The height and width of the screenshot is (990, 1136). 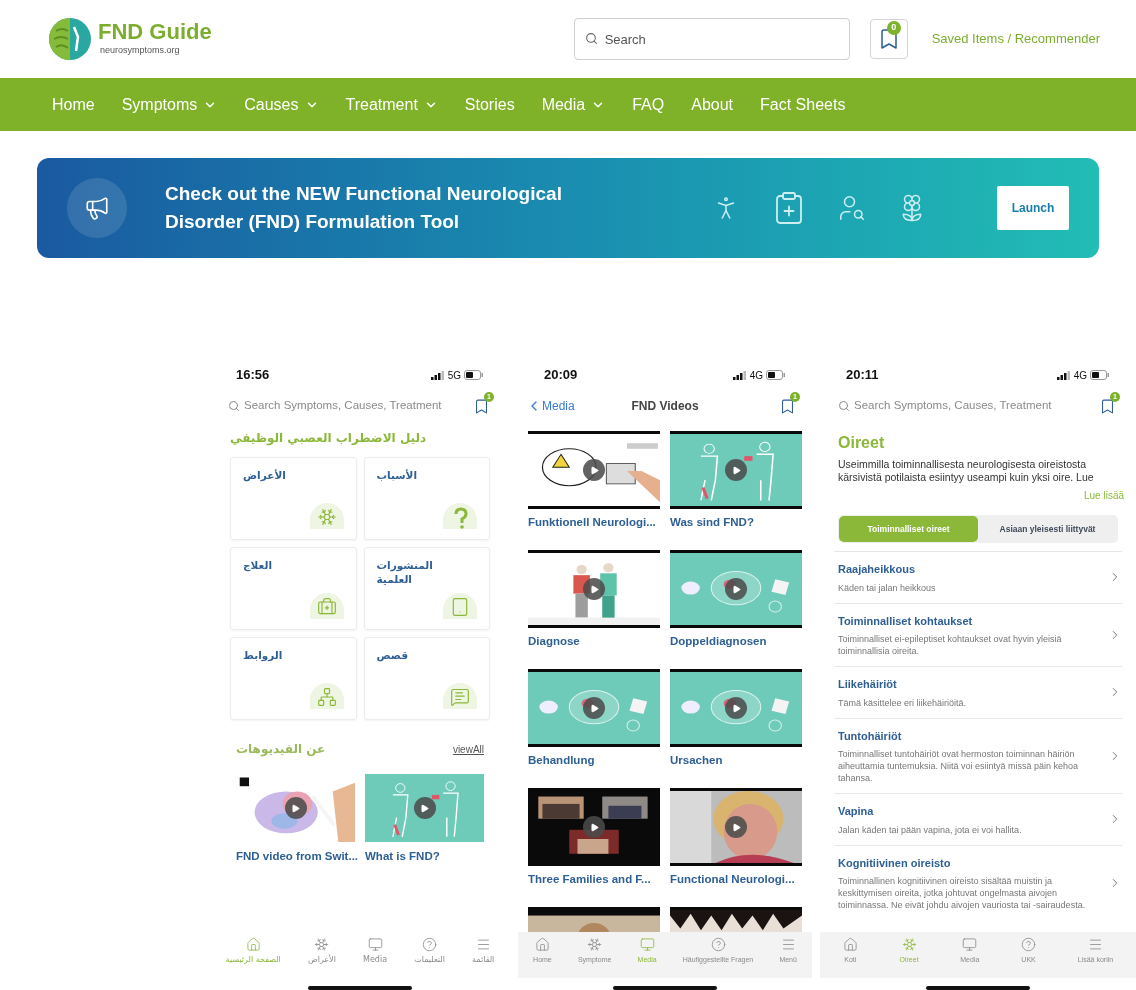 I want to click on nav-link: Fact Sheets, so click(x=803, y=104).